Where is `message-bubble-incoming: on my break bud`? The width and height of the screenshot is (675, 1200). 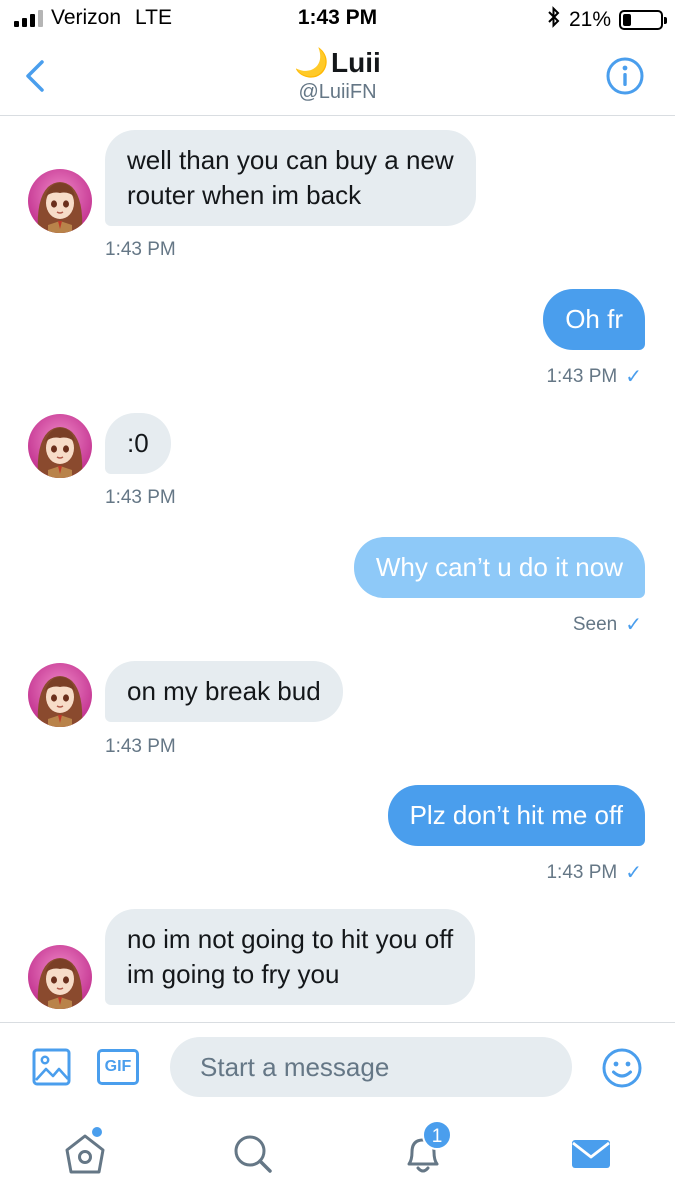 message-bubble-incoming: on my break bud is located at coordinates (224, 691).